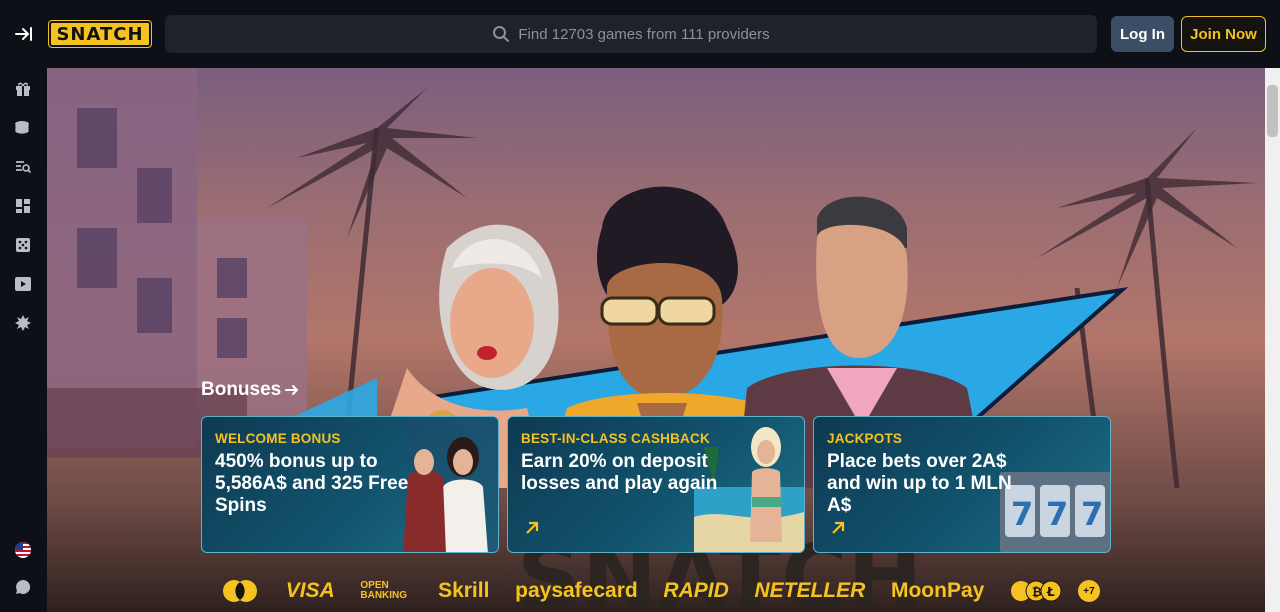  I want to click on more-crypto-badge: +7, so click(1089, 591).